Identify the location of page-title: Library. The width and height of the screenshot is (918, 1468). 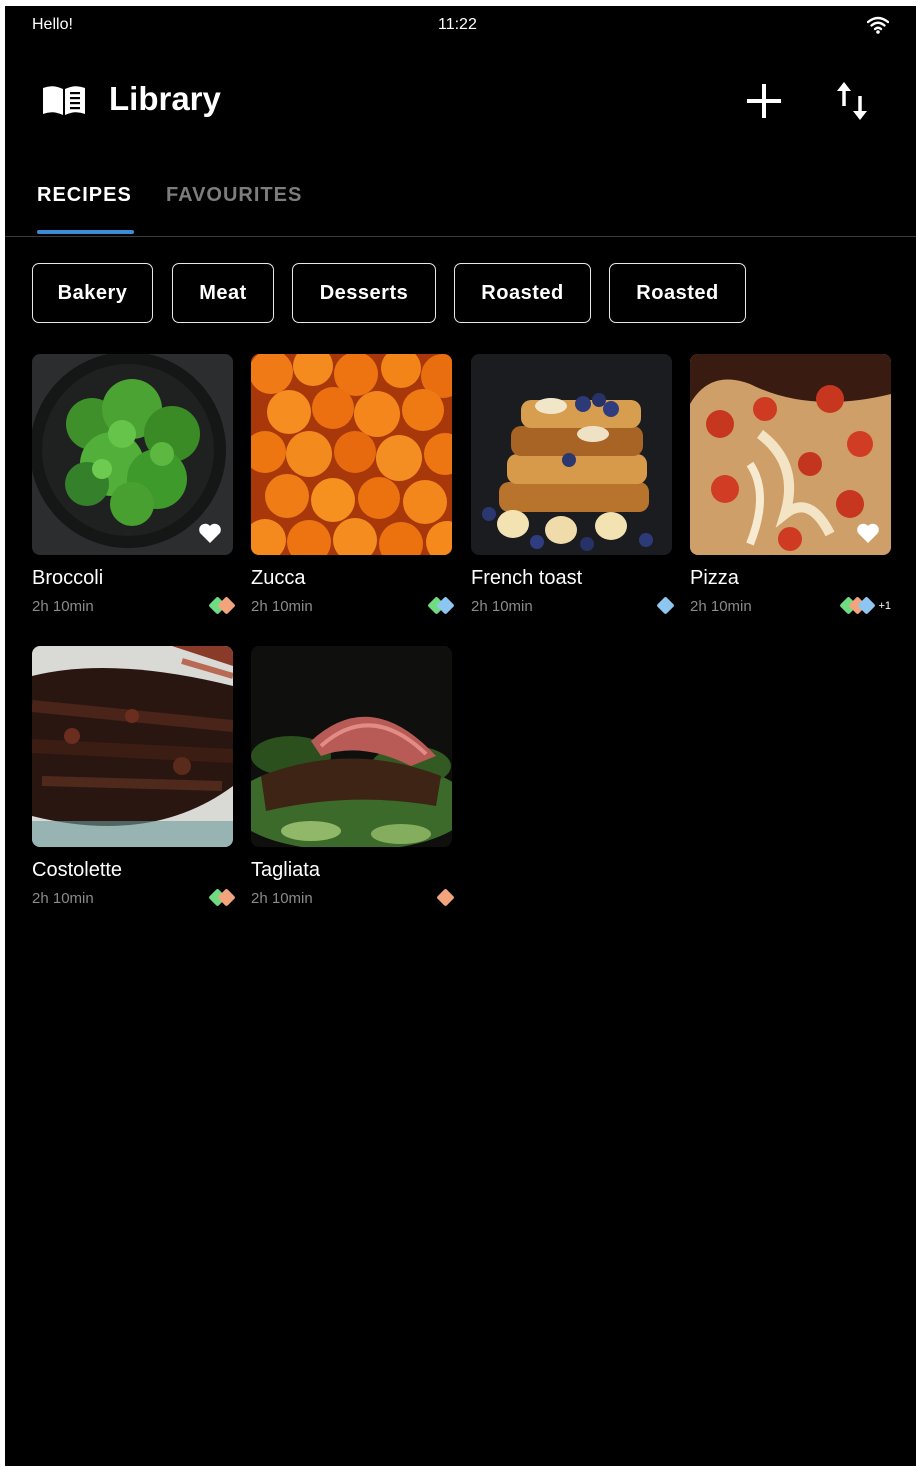
(165, 98).